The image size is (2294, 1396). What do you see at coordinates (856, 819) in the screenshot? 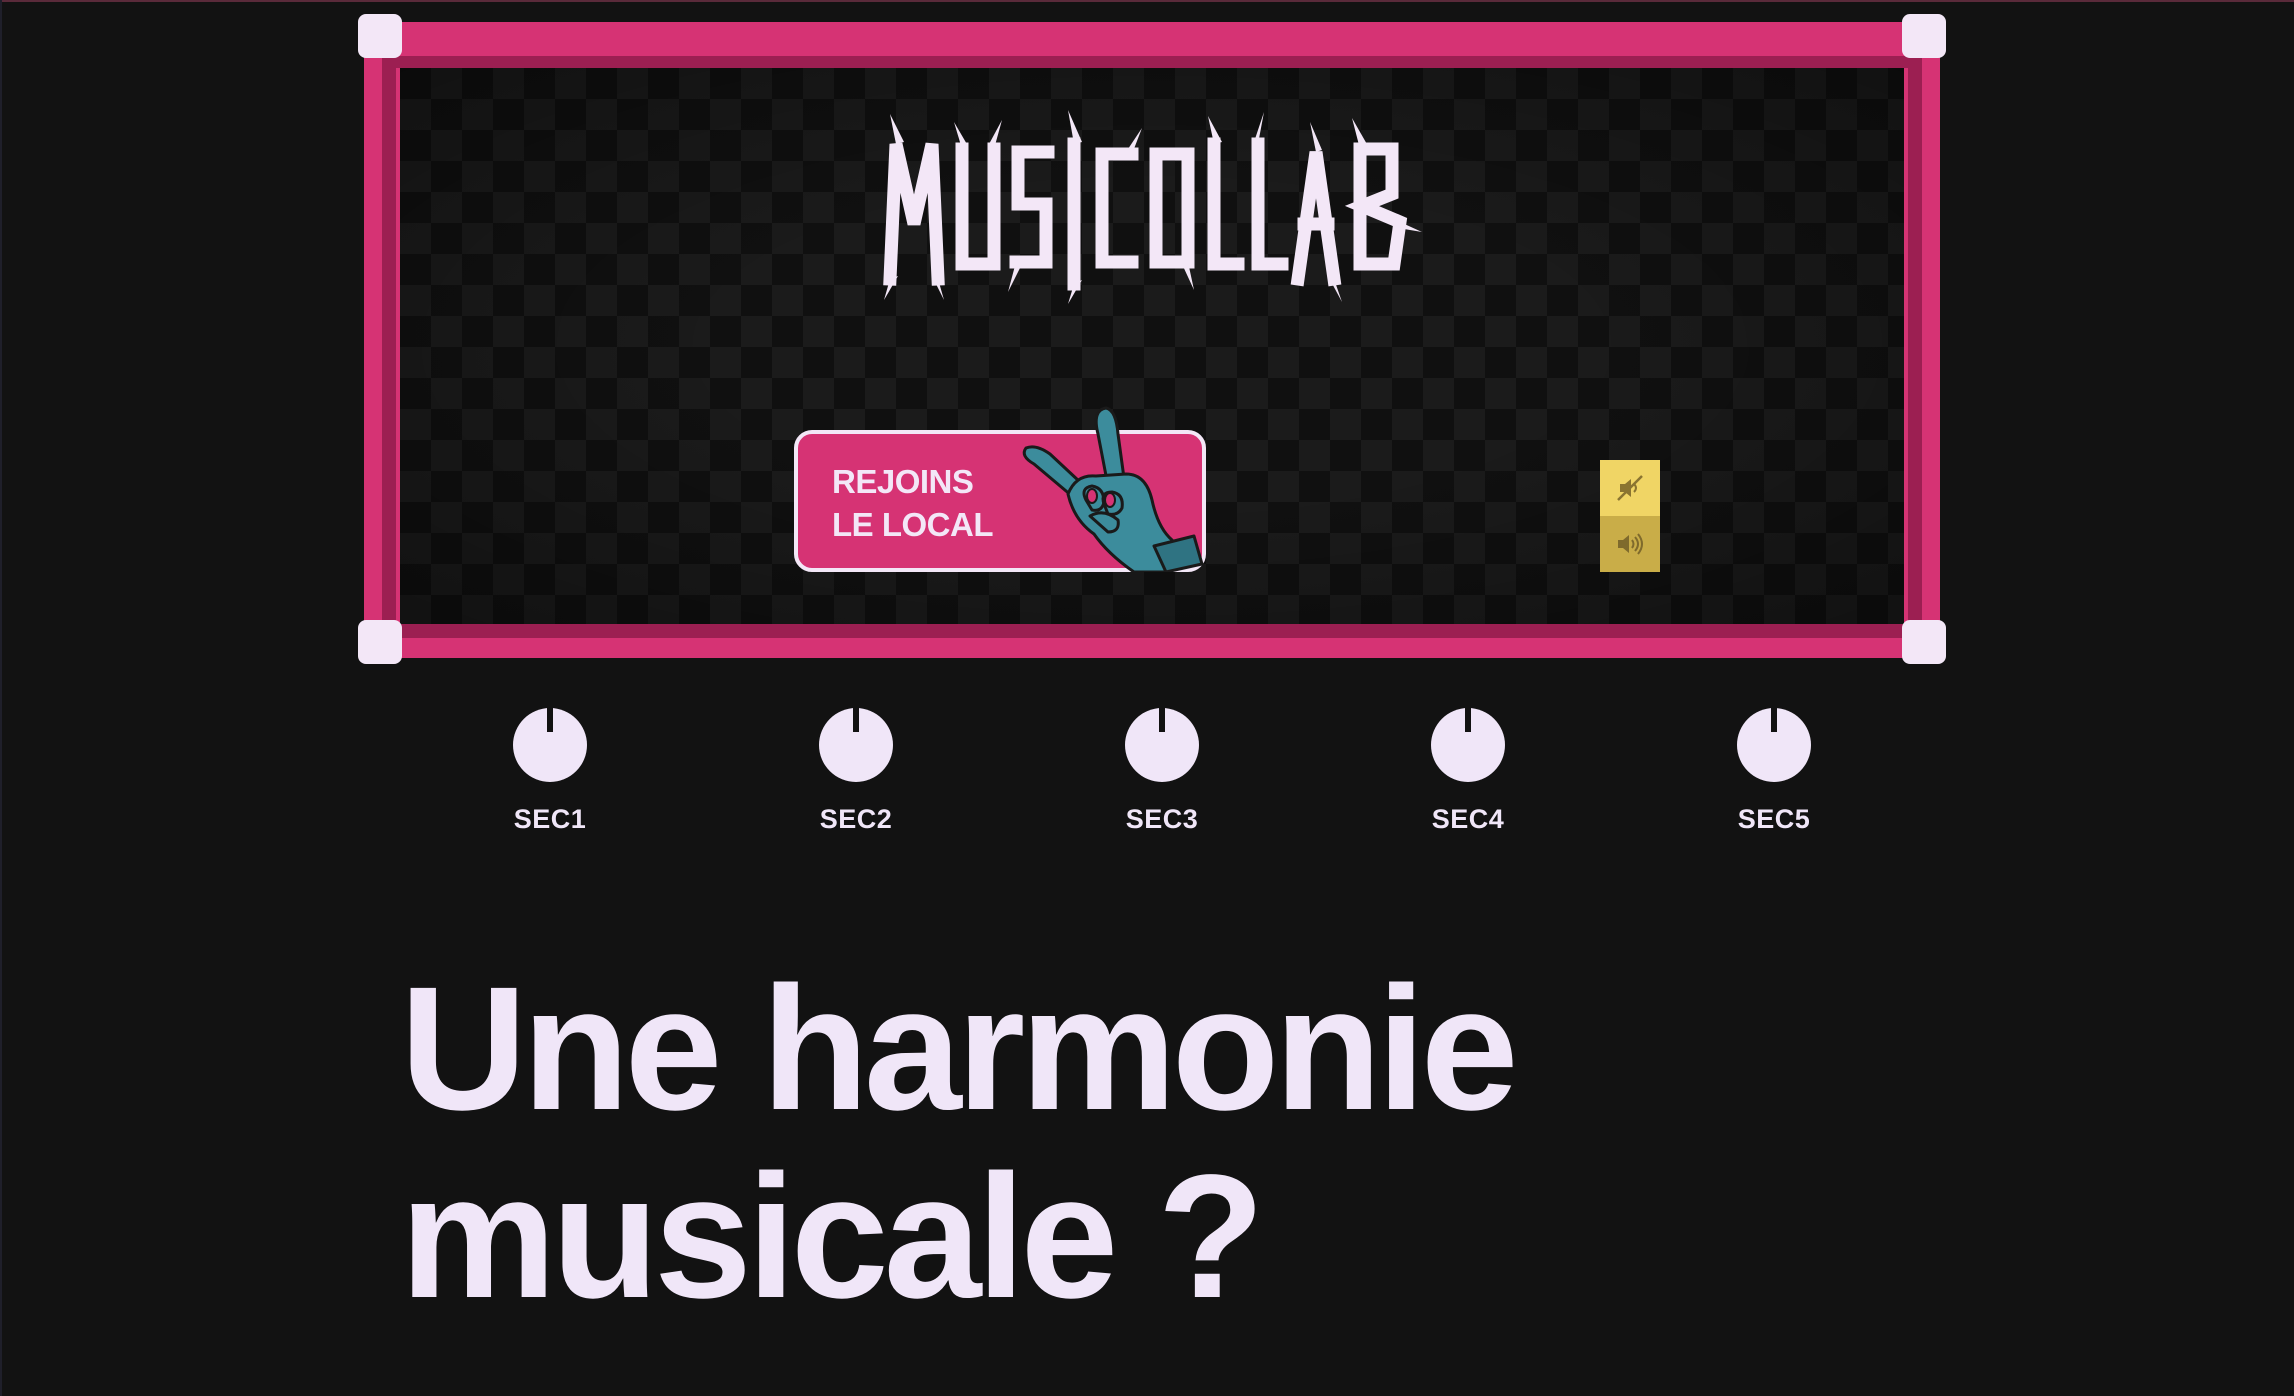
I see `knob-label: SEC2` at bounding box center [856, 819].